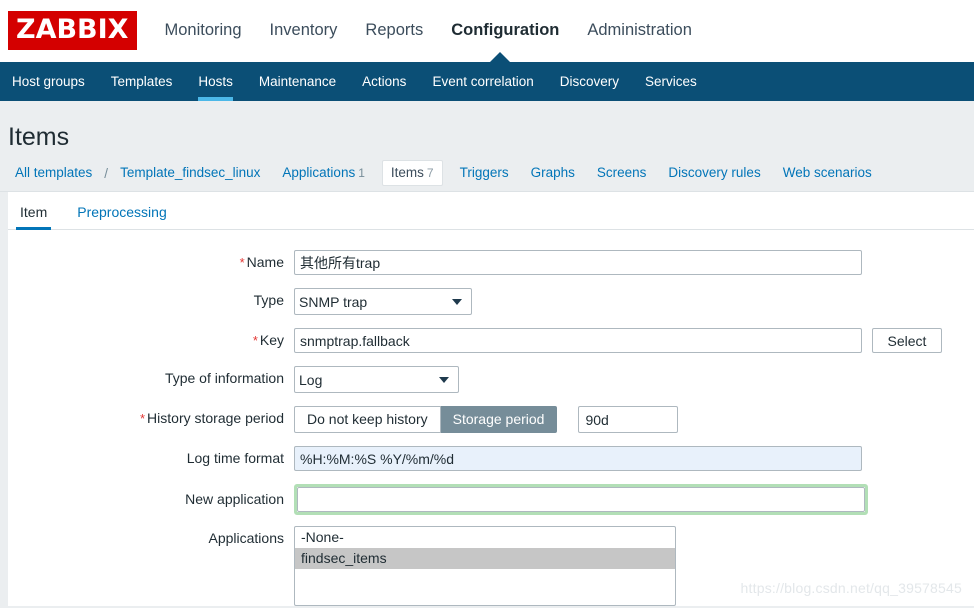  I want to click on label-applications: Applications, so click(246, 538).